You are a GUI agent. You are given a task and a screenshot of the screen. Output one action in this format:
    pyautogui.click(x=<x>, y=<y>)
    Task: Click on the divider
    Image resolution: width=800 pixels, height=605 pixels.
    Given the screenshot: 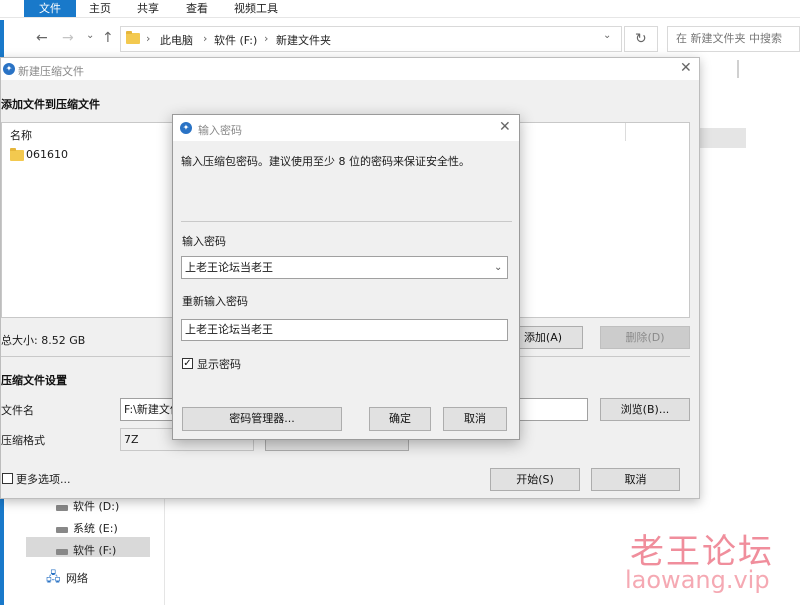 What is the action you would take?
    pyautogui.click(x=346, y=221)
    